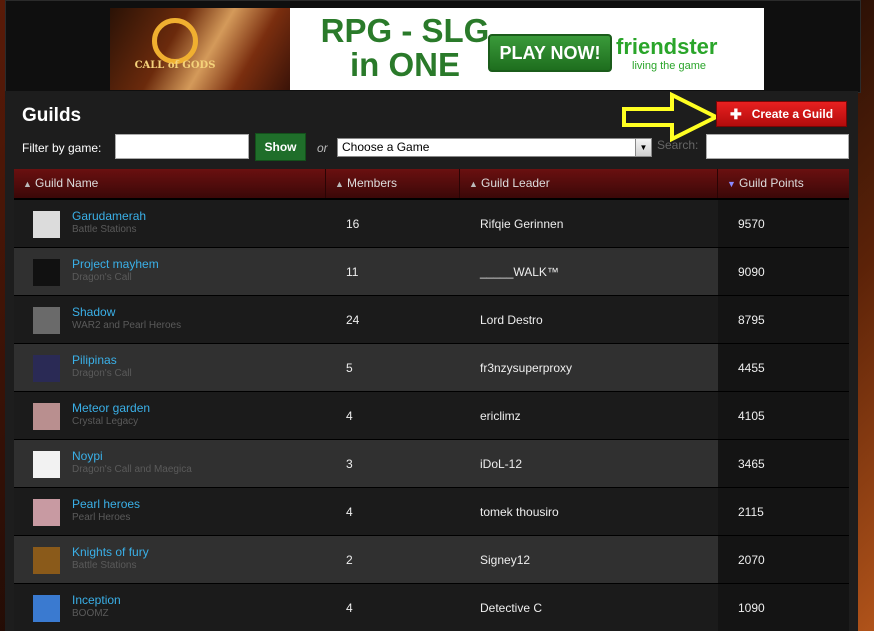  I want to click on column-header-members: ▲ Members, so click(393, 183).